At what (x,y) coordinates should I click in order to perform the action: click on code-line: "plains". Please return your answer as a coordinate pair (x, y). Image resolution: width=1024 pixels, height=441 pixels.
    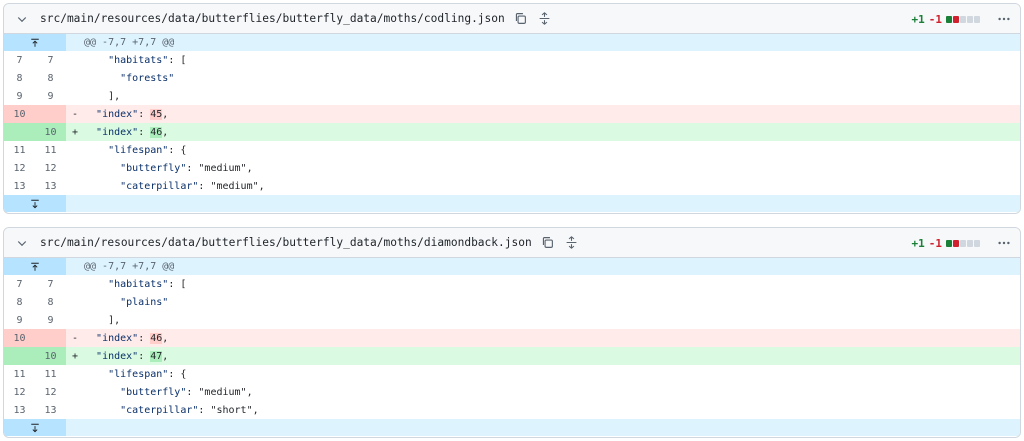
    Looking at the image, I should click on (126, 302).